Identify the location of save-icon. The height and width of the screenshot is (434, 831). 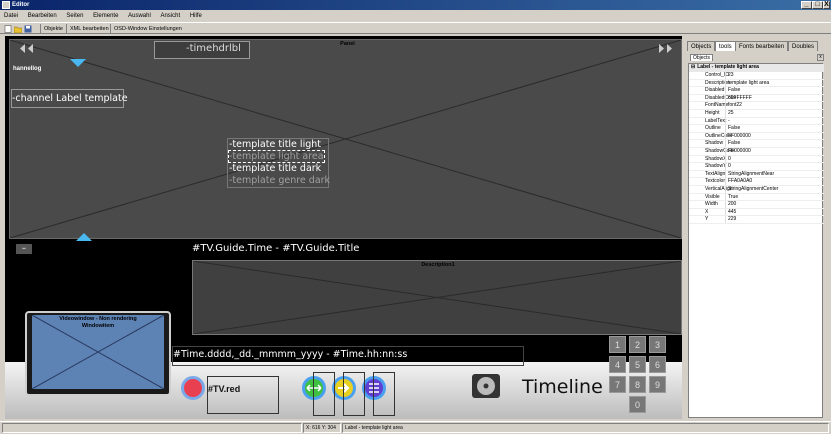
(28, 29).